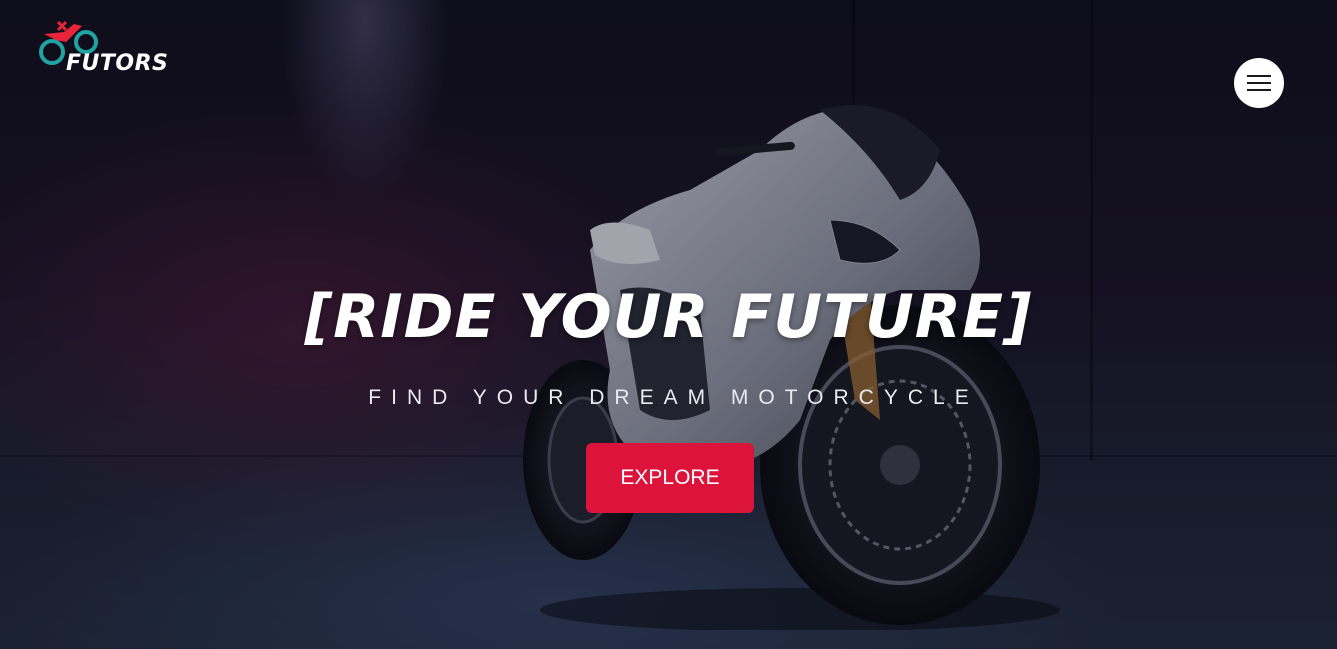 The width and height of the screenshot is (1337, 649). I want to click on hero-headline: [RIDE YOUR FUTURE], so click(668, 317).